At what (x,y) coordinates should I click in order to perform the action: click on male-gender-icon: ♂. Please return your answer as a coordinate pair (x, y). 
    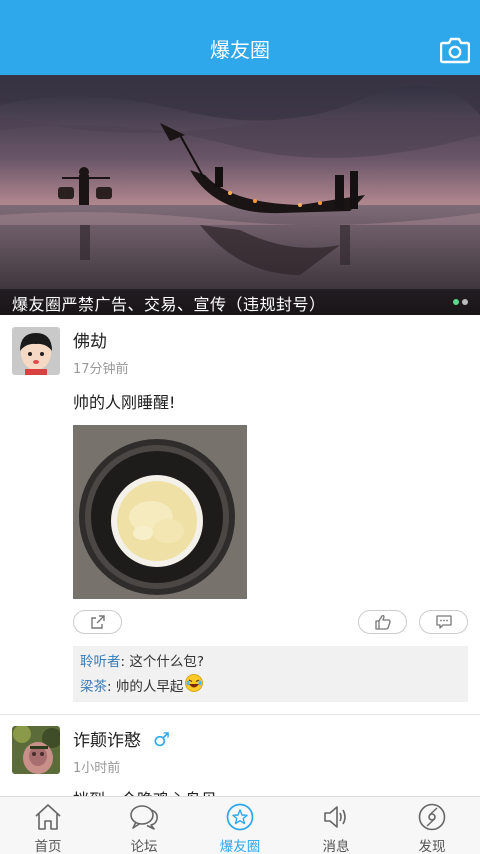
    Looking at the image, I should click on (162, 740).